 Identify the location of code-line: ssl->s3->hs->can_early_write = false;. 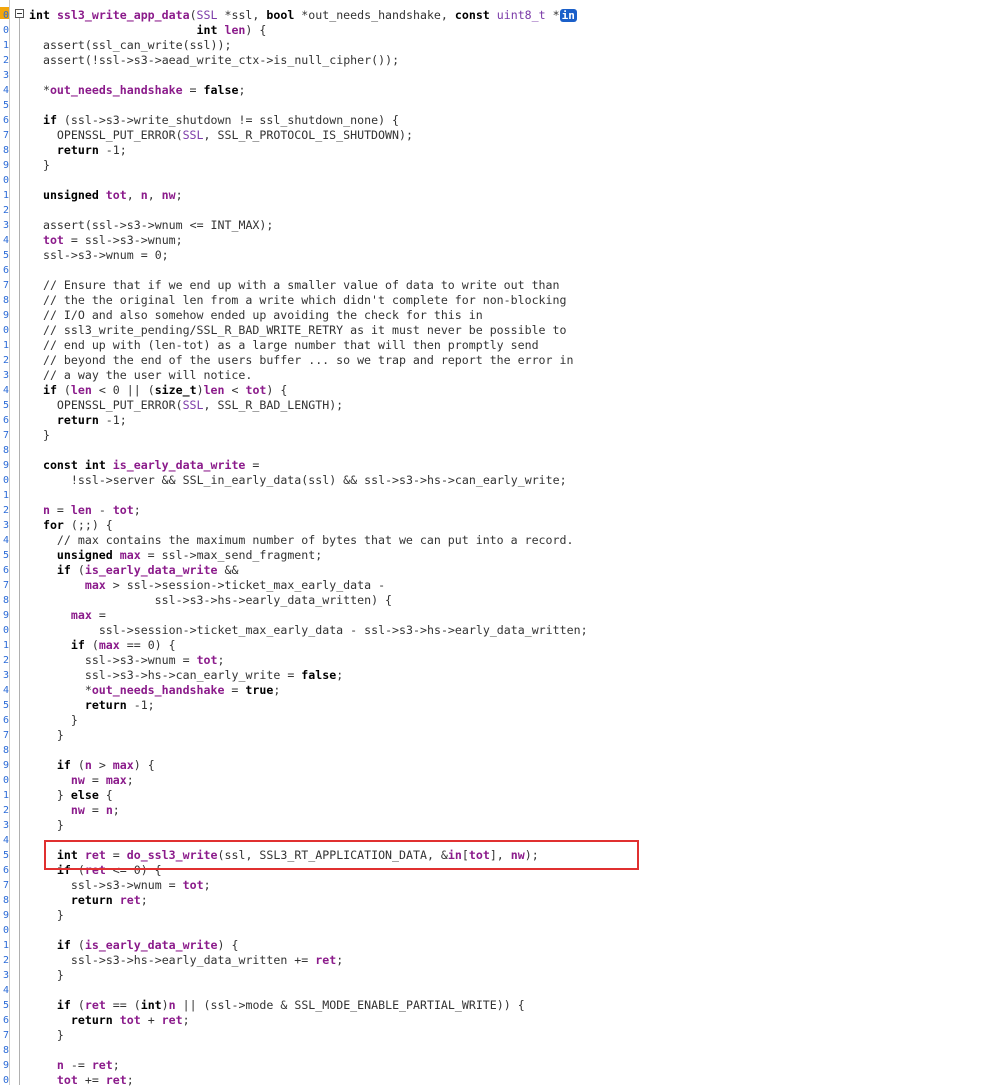
(510, 675).